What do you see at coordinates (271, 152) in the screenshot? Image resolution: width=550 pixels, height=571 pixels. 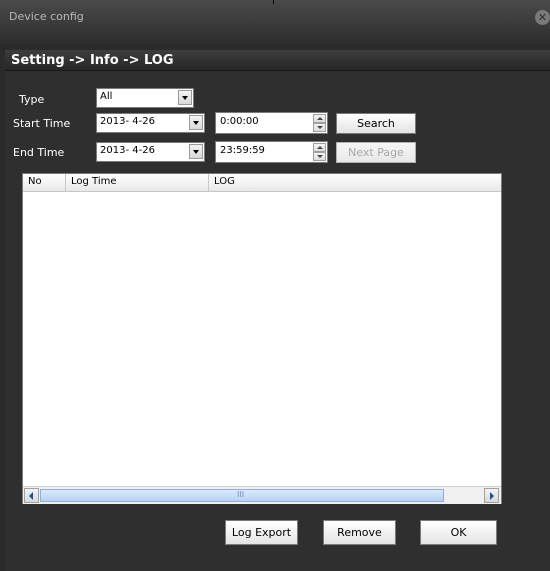 I see `end-time-spinner: 23:59:59` at bounding box center [271, 152].